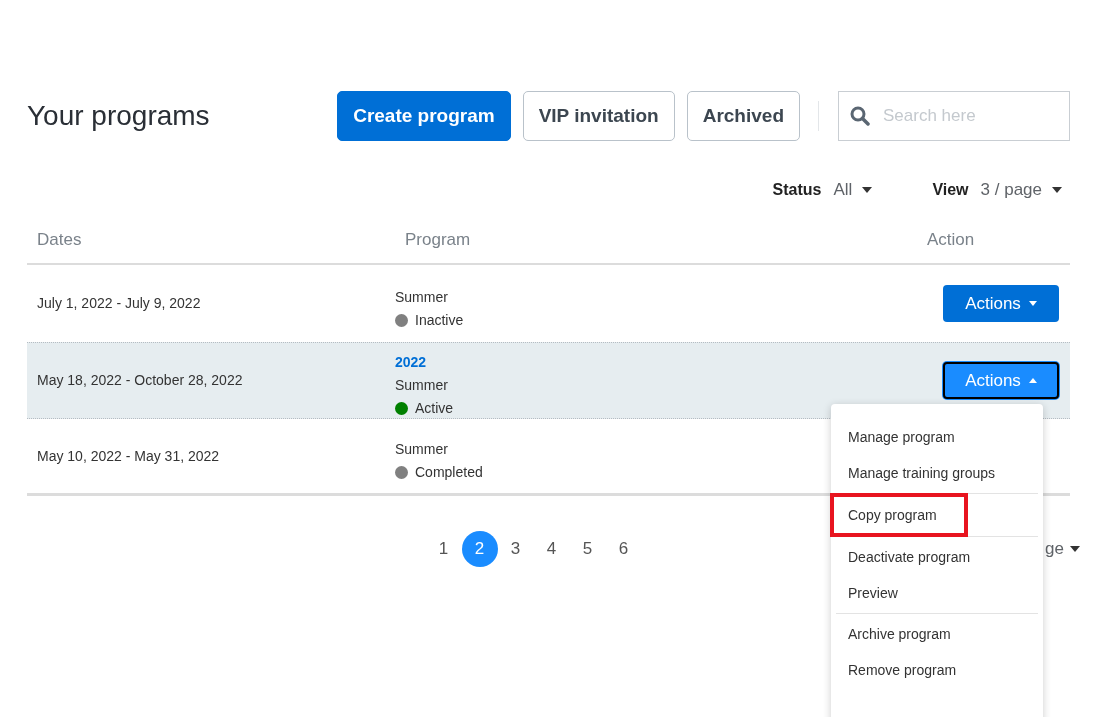 The height and width of the screenshot is (717, 1097). I want to click on menu-item: Manage program, so click(937, 437).